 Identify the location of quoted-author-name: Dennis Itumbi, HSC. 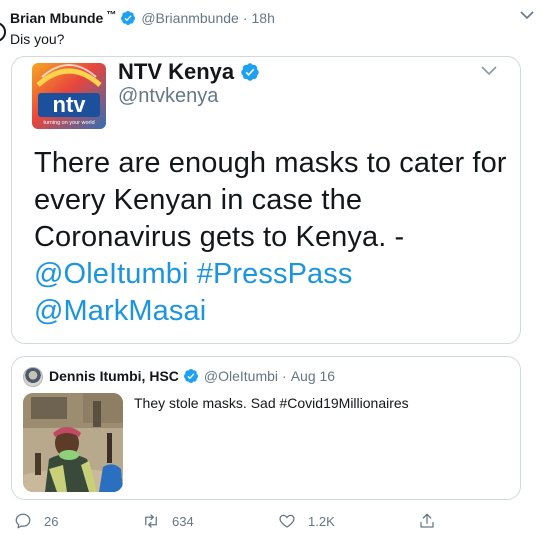
(114, 376).